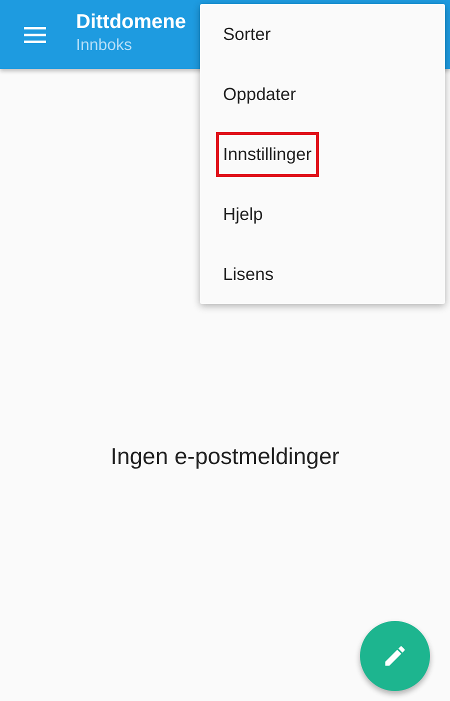 This screenshot has height=701, width=450. I want to click on menu-item: Innstillinger, so click(267, 154).